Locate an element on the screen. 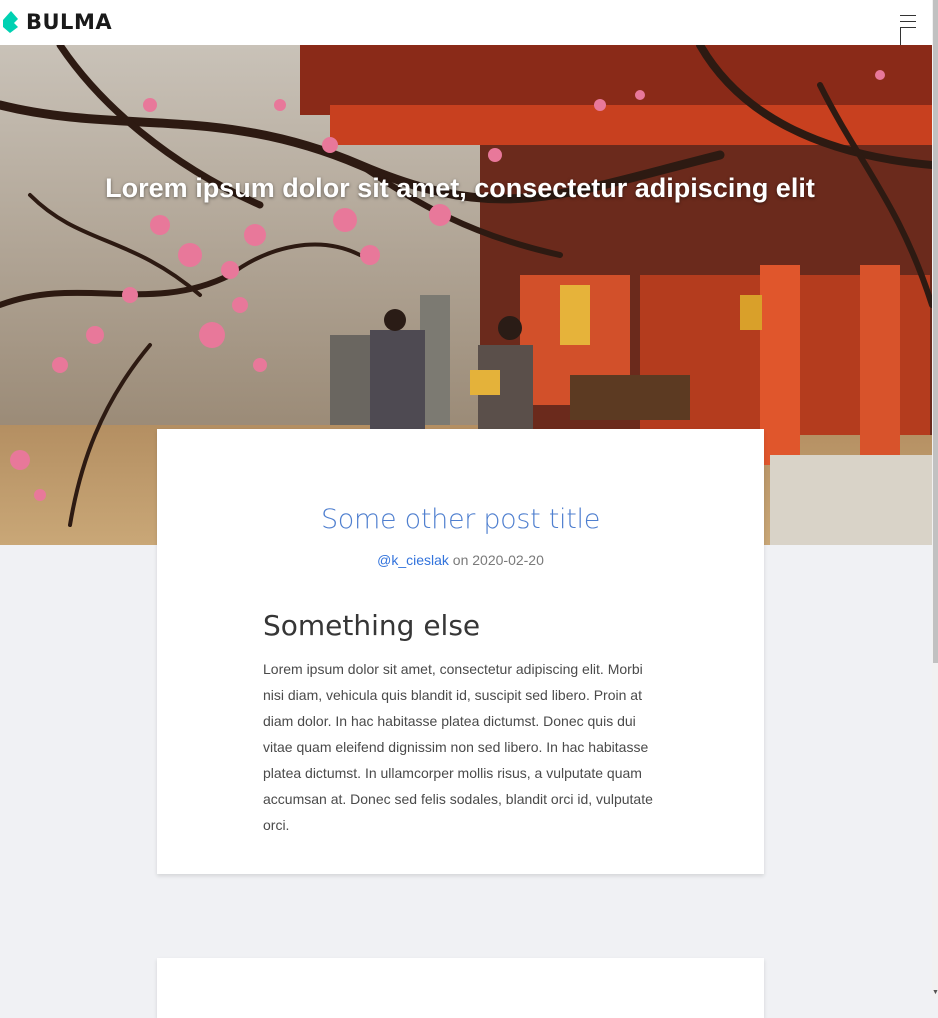 The width and height of the screenshot is (938, 1018). next-post-card is located at coordinates (460, 988).